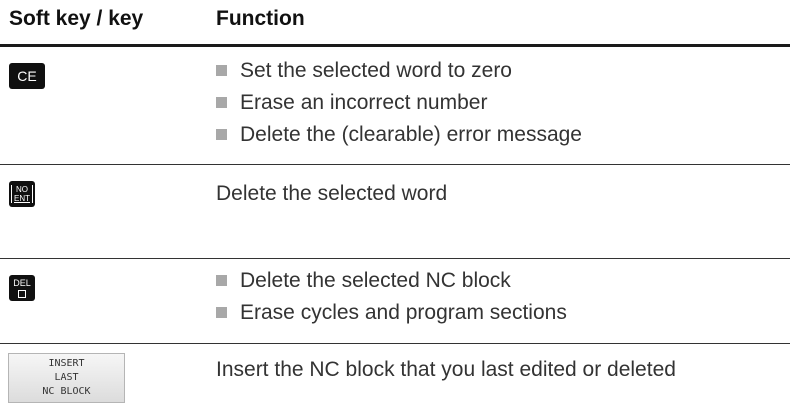 The width and height of the screenshot is (802, 415). I want to click on no-ent-key-line1: NO, so click(22, 189).